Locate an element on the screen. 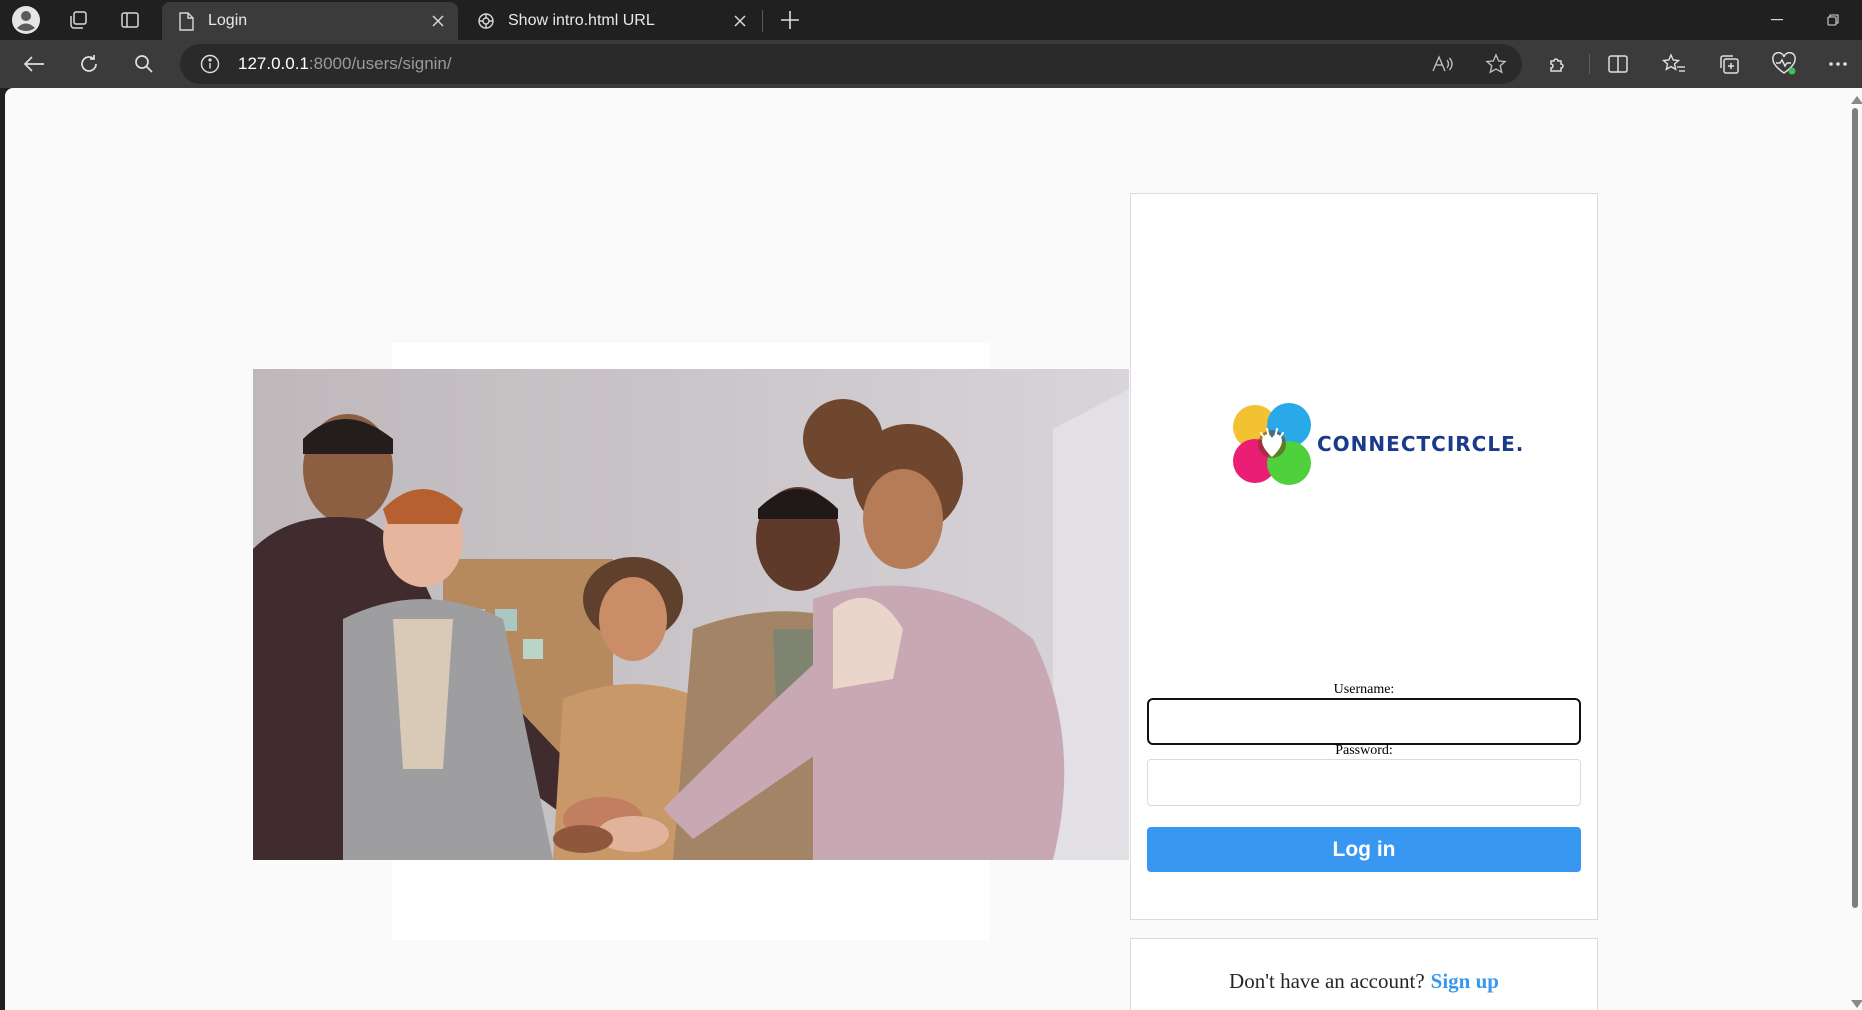 Image resolution: width=1862 pixels, height=1010 pixels. tab-strip: Login Show intro.html URL is located at coordinates (931, 20).